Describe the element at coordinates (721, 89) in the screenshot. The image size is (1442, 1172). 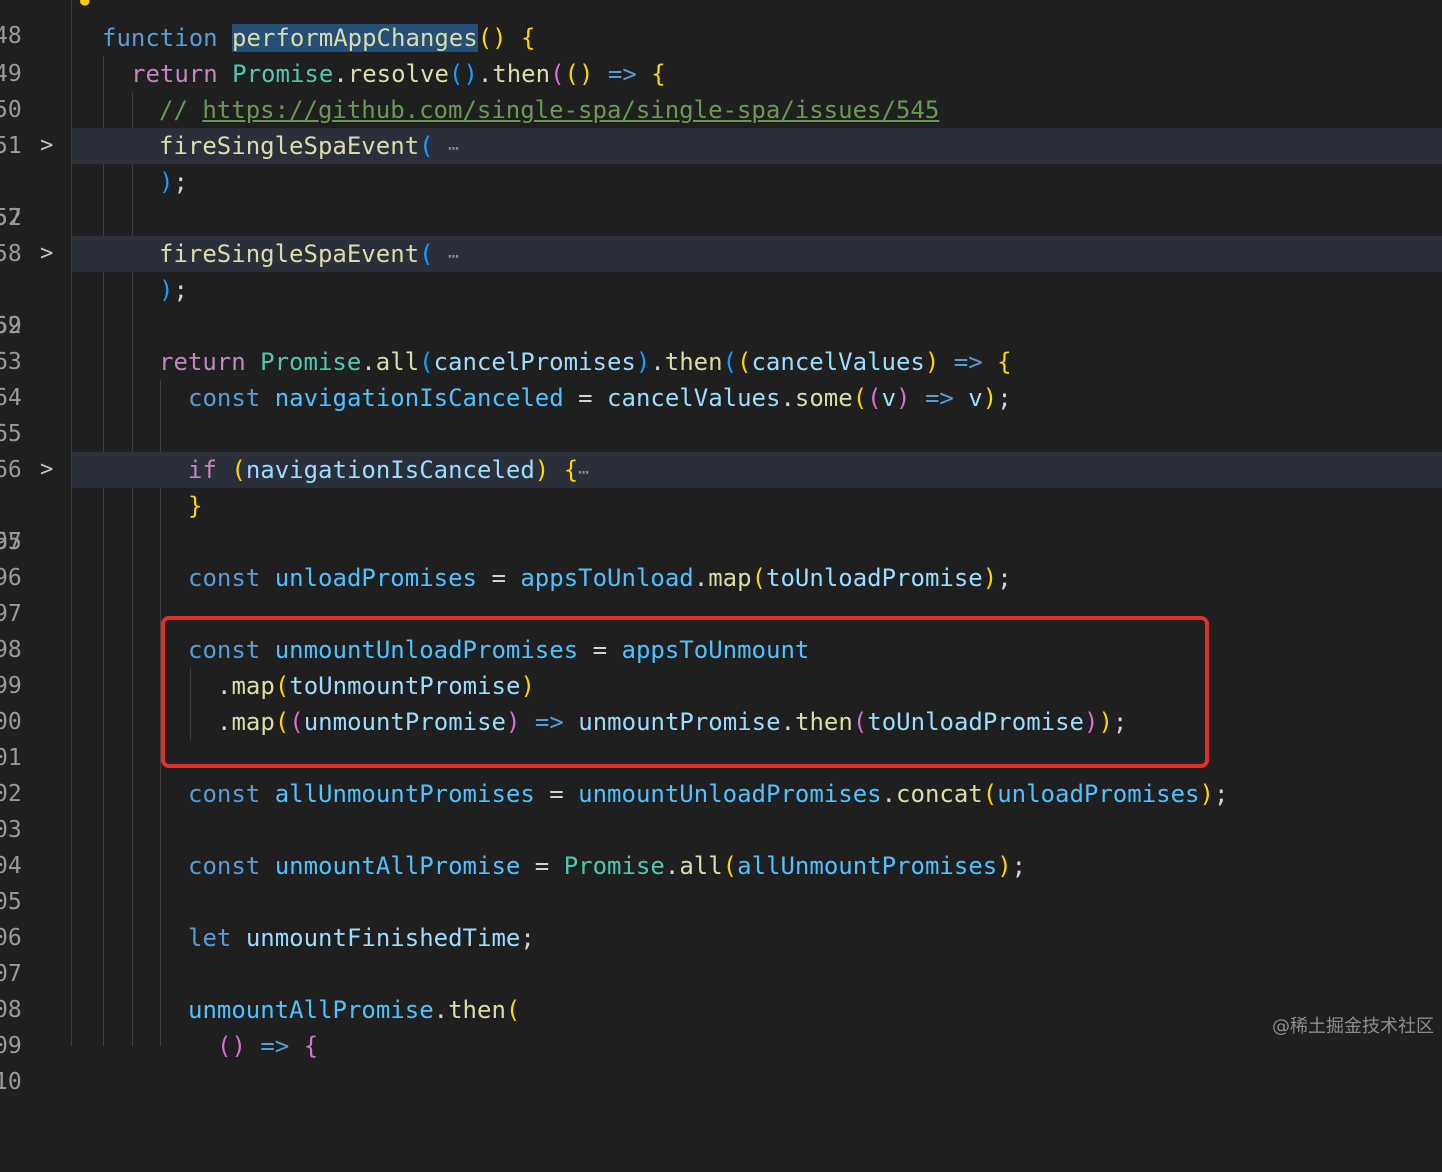
I see `code-line: 50 return Promise.resolve().then(() => {` at that location.